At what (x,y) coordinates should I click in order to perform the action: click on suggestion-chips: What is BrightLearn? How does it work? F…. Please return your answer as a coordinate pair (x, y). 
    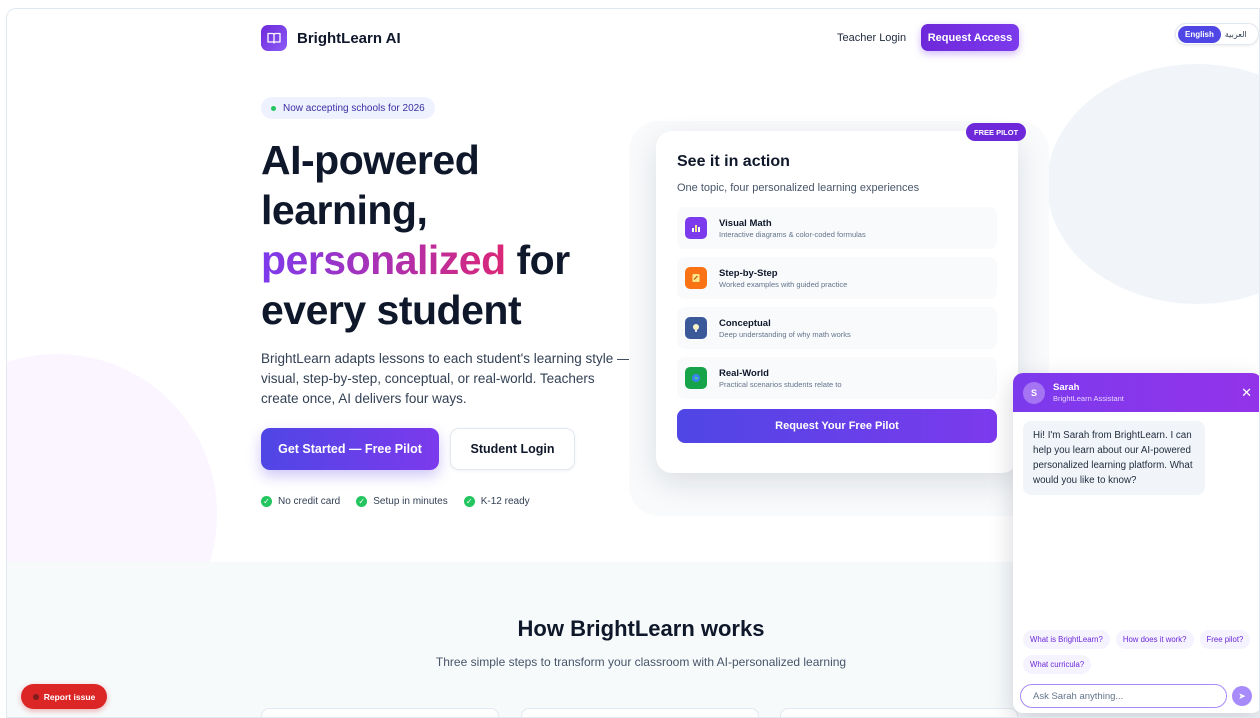
    Looking at the image, I should click on (1140, 652).